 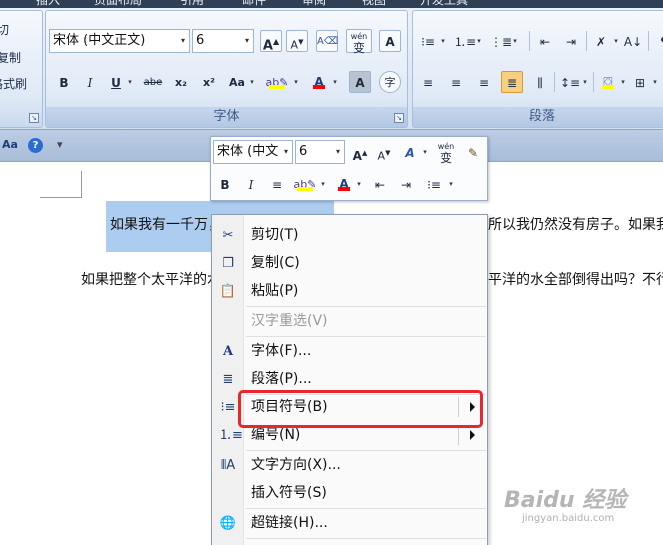 I want to click on tab-insert: 插入, so click(x=48, y=4).